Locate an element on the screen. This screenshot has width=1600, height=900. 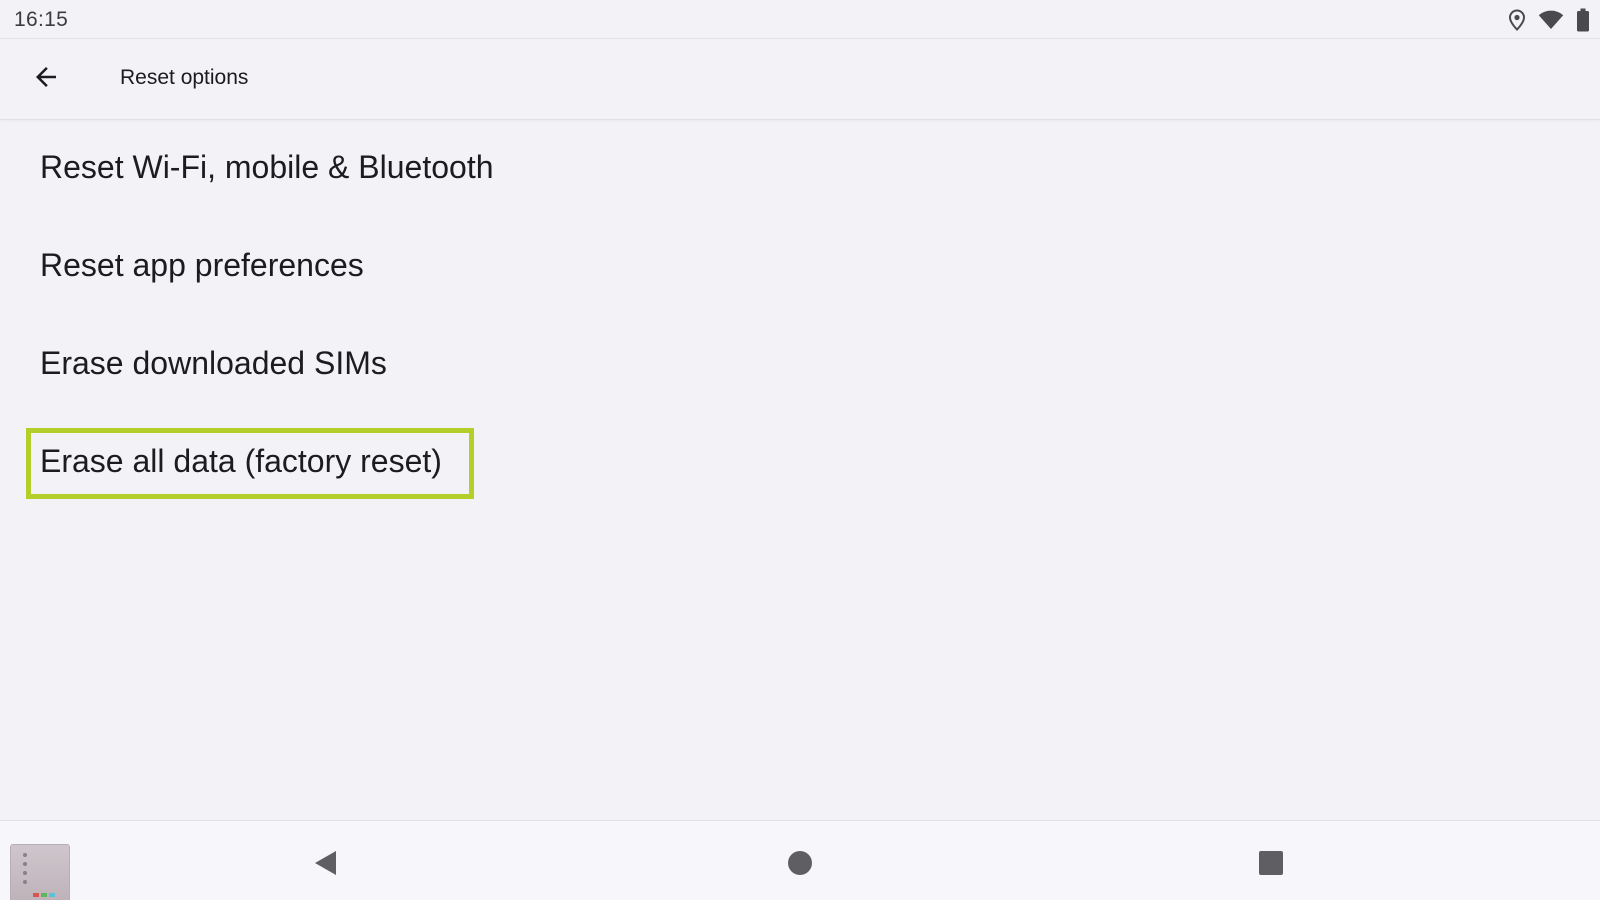
status-bar: 16:15 is located at coordinates (800, 19).